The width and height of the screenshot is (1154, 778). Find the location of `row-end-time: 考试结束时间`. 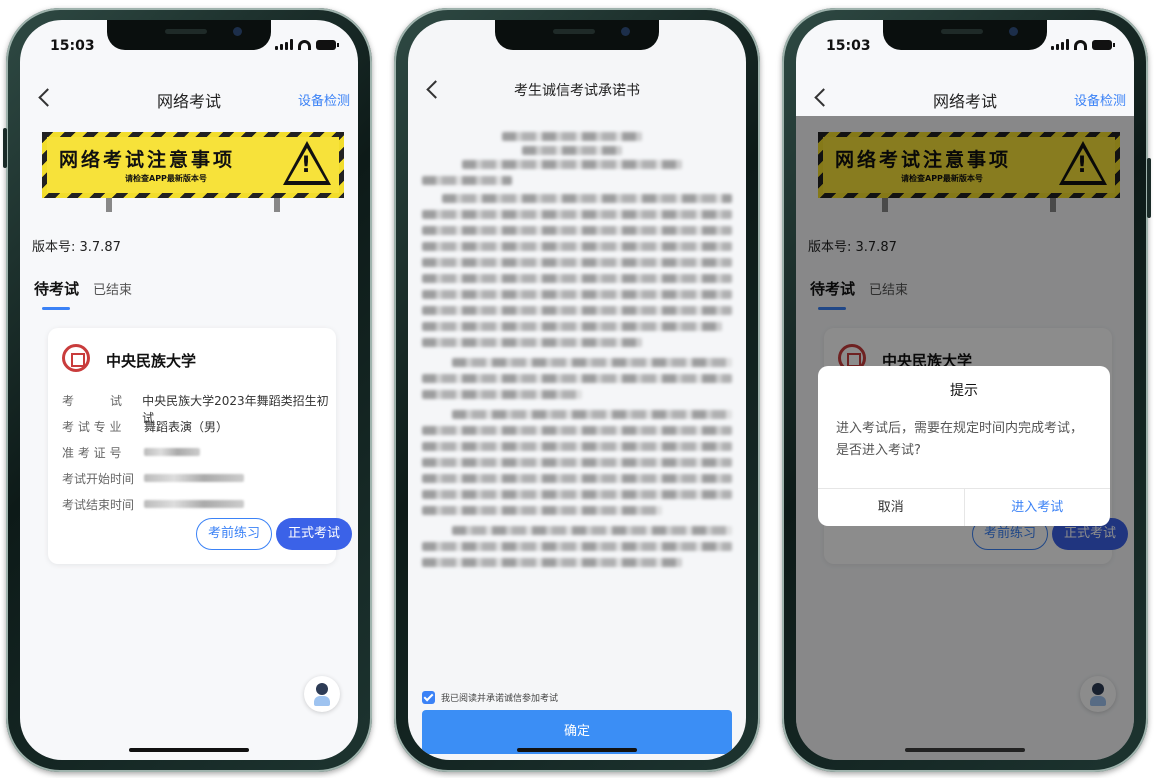

row-end-time: 考试结束时间 is located at coordinates (153, 504).